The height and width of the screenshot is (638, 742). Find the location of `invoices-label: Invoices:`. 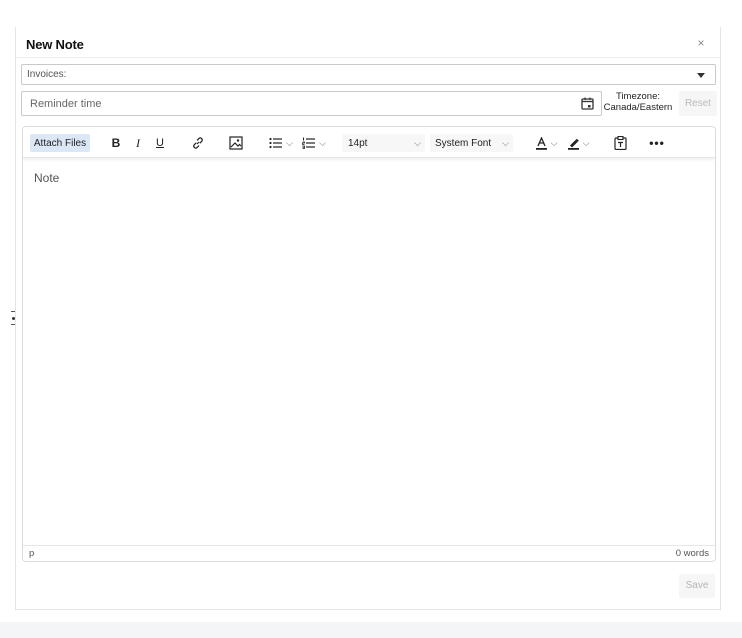

invoices-label: Invoices: is located at coordinates (47, 74).